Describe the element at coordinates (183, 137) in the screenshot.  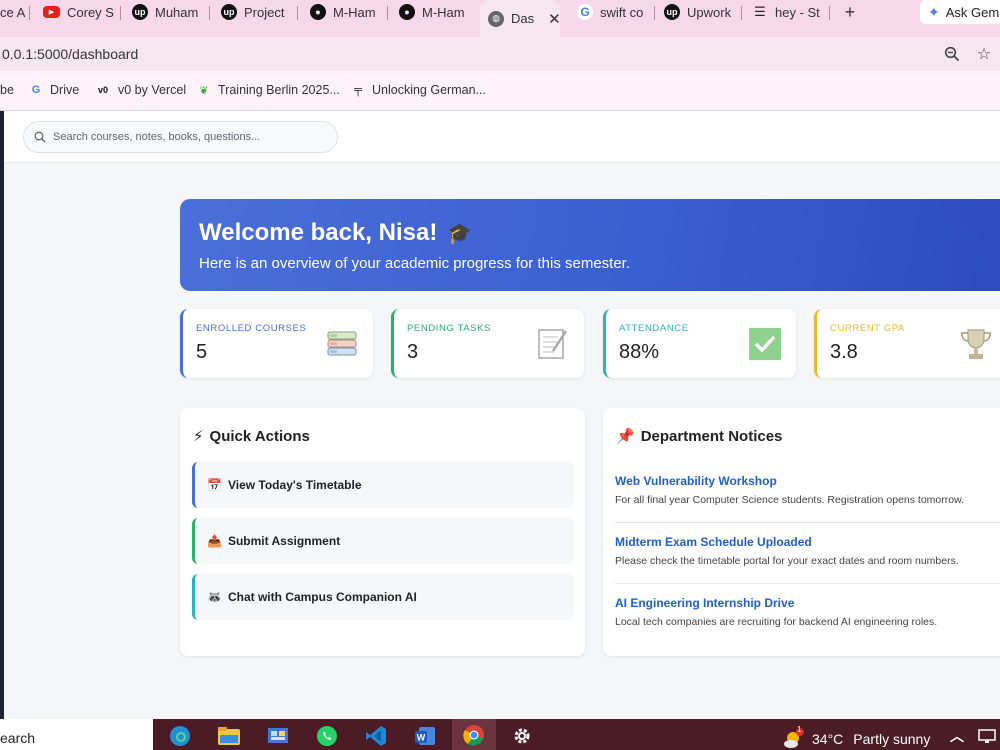
I see `search-input` at that location.